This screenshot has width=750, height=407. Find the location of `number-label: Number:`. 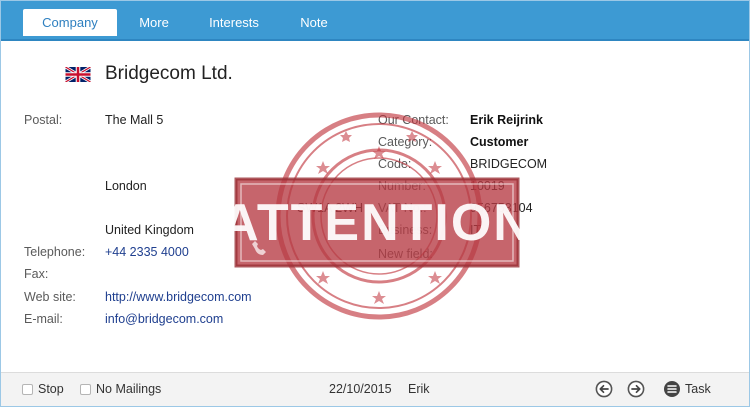

number-label: Number: is located at coordinates (402, 186).